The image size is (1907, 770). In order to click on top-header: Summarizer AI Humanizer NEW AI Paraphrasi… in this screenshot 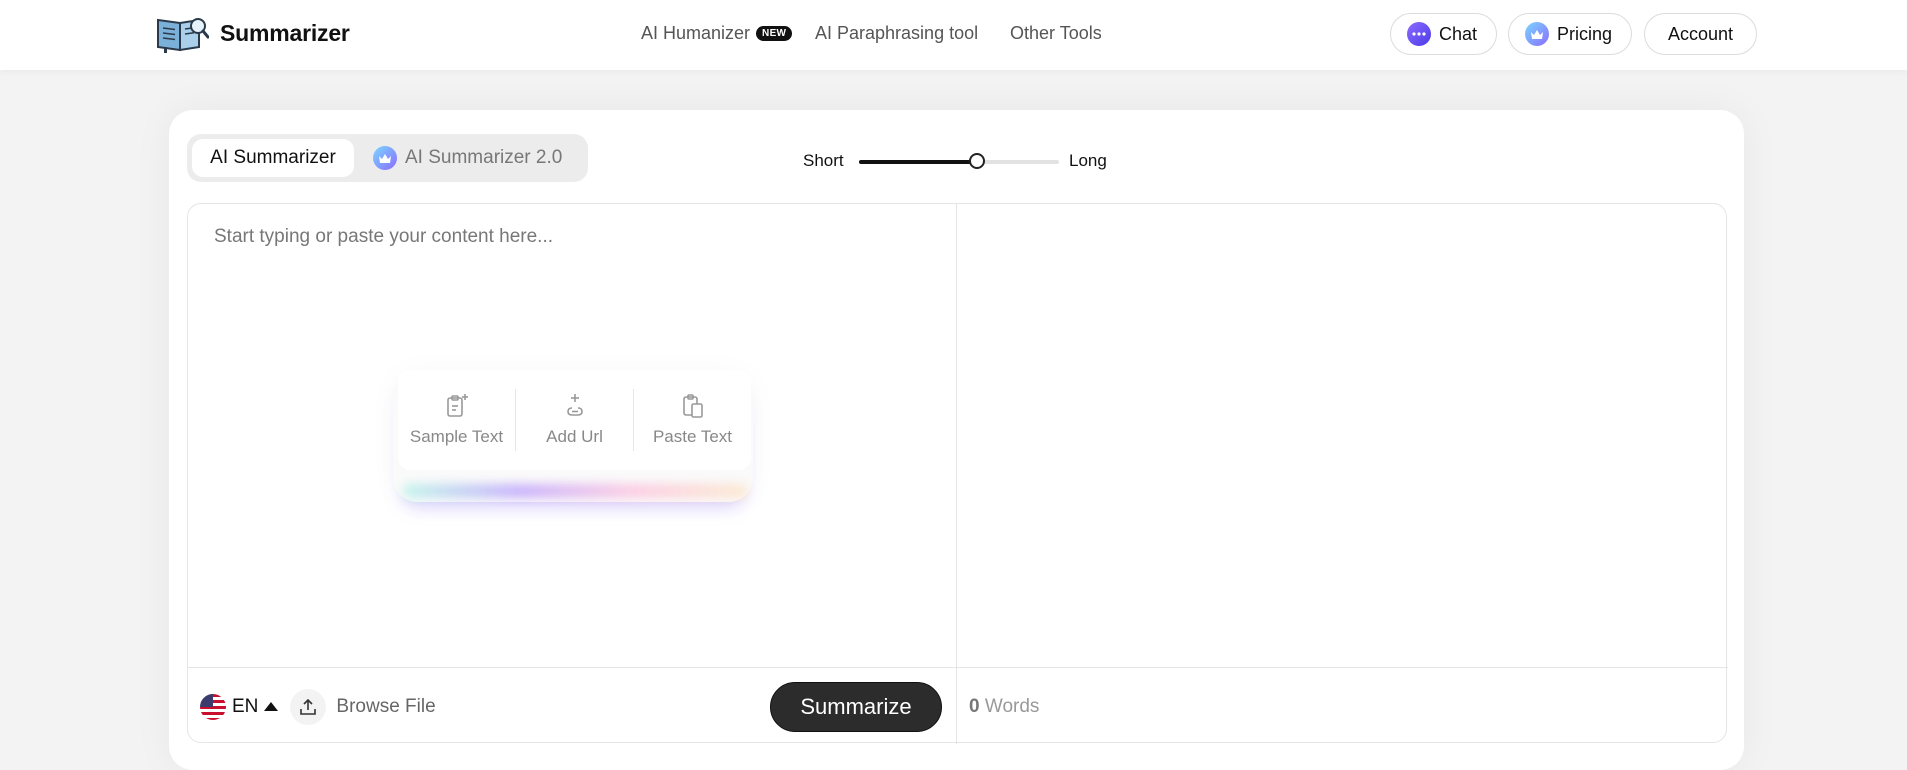, I will do `click(953, 35)`.